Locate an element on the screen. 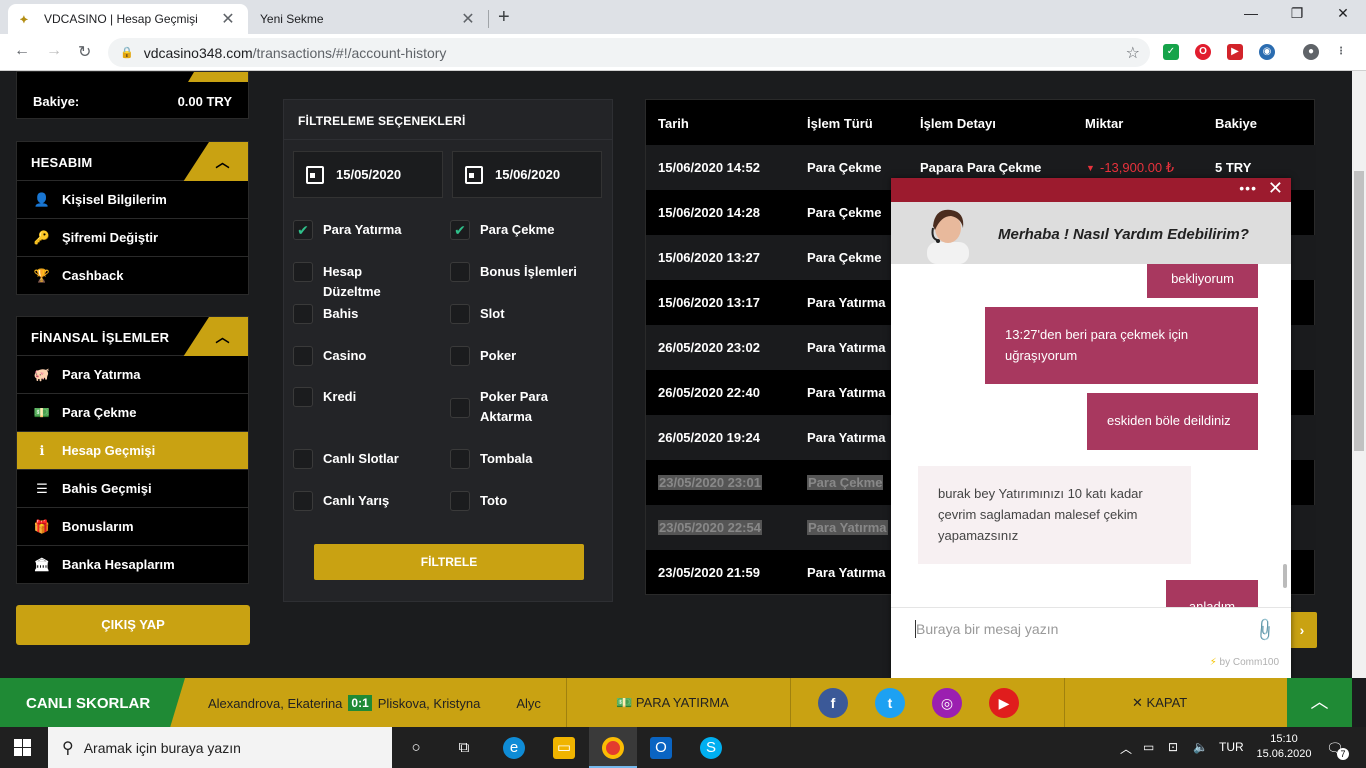 The height and width of the screenshot is (768, 1366). sidebar-item-bank-accounts: 🏛 Banka Hesaplarım is located at coordinates (132, 565).